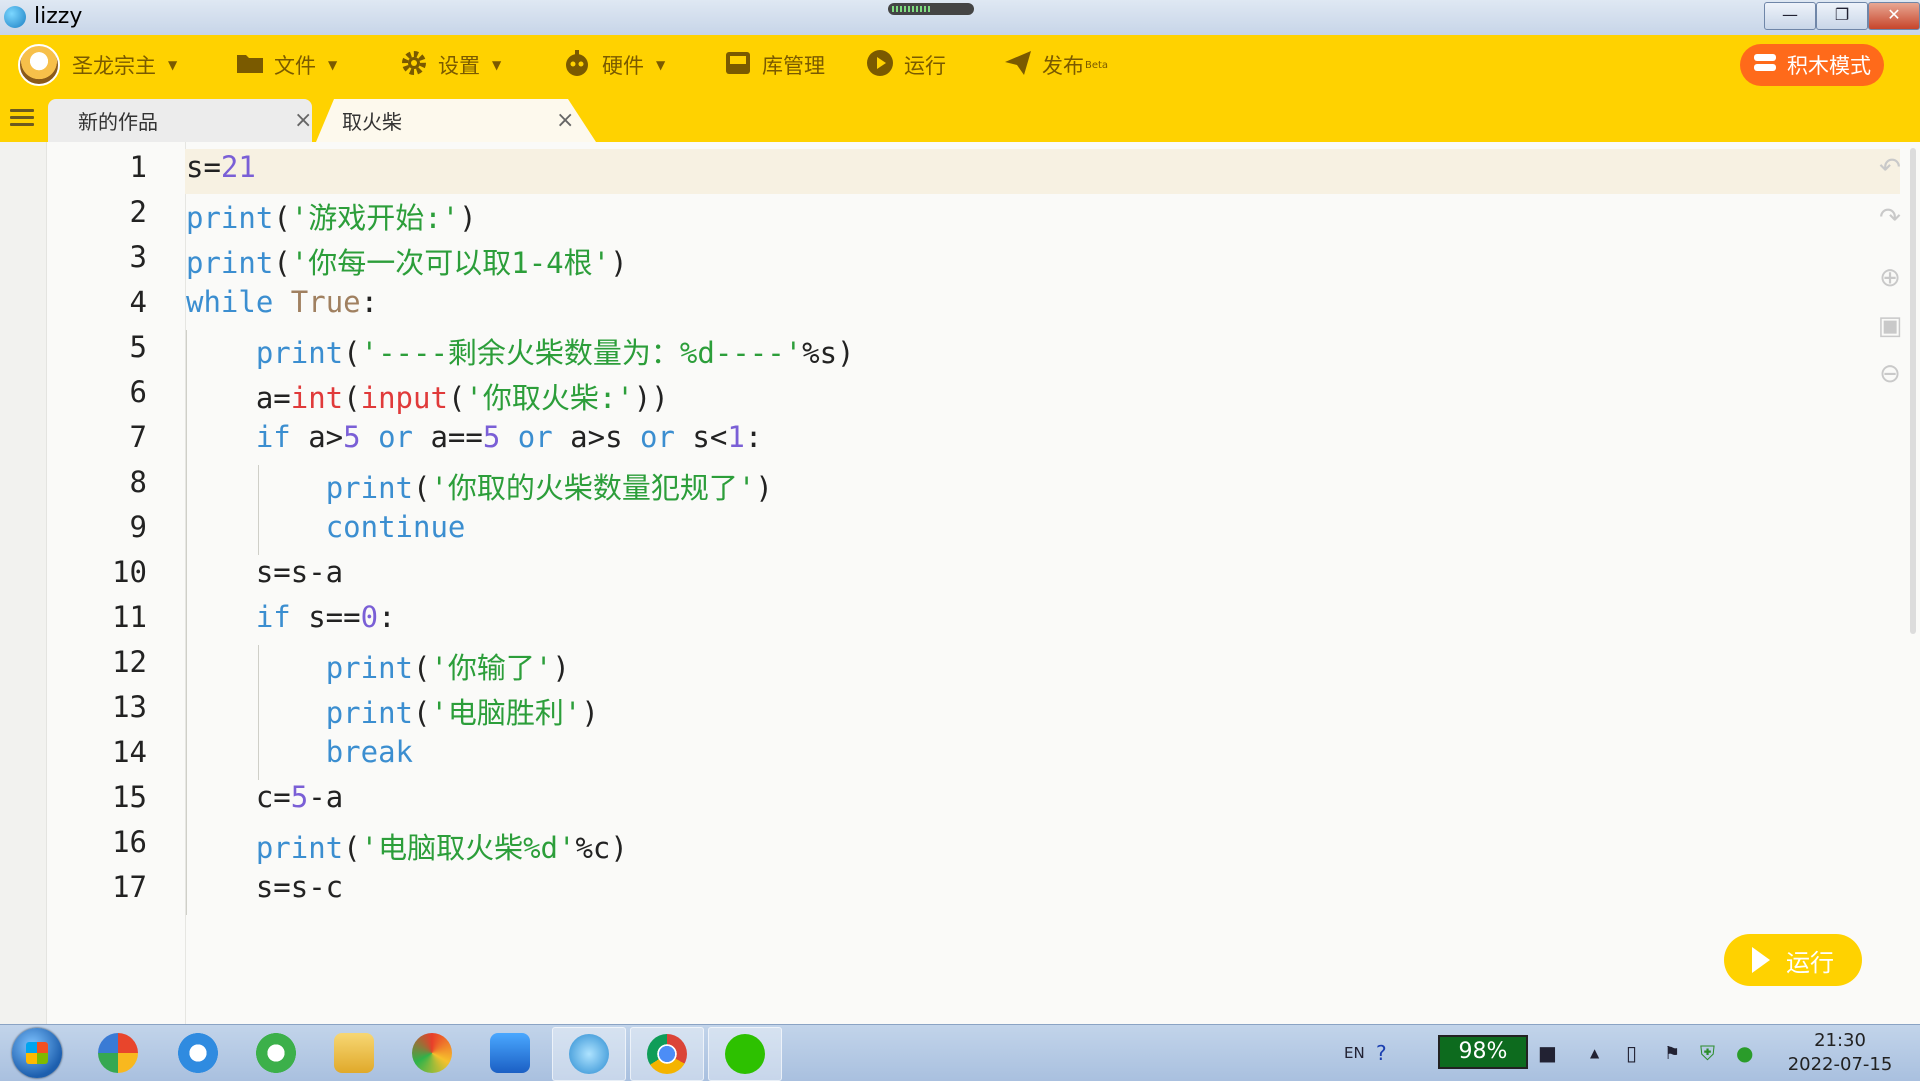 This screenshot has height=1081, width=1920. What do you see at coordinates (1890, 326) in the screenshot?
I see `zoom-reset-icon: ▣` at bounding box center [1890, 326].